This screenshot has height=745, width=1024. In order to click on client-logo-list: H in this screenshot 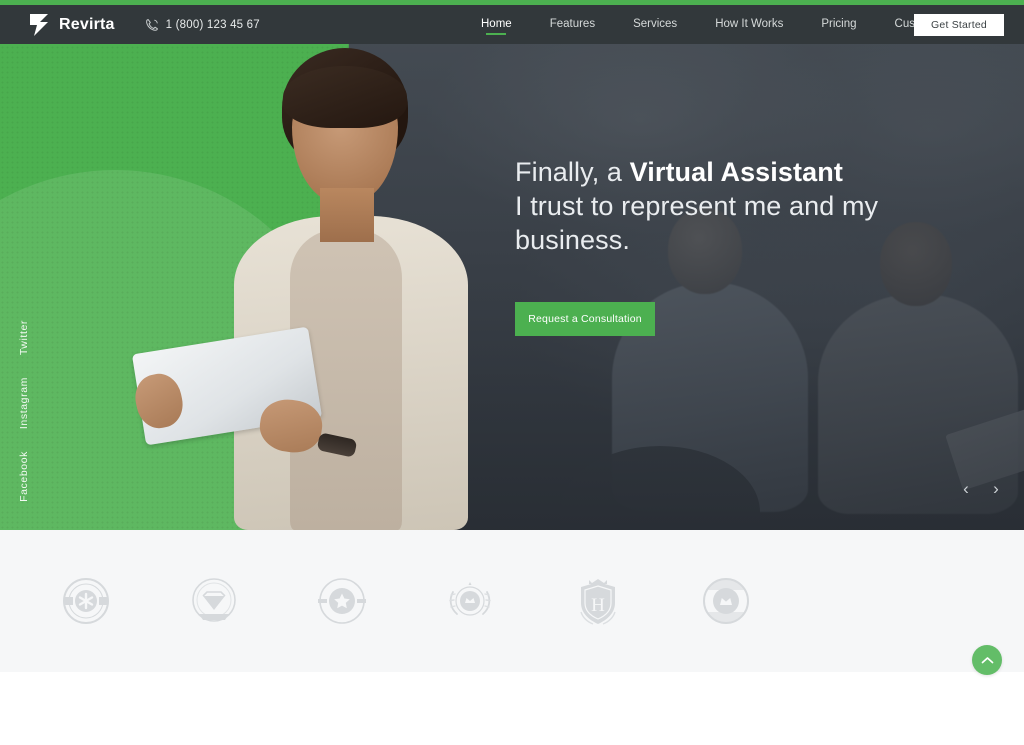, I will do `click(406, 601)`.